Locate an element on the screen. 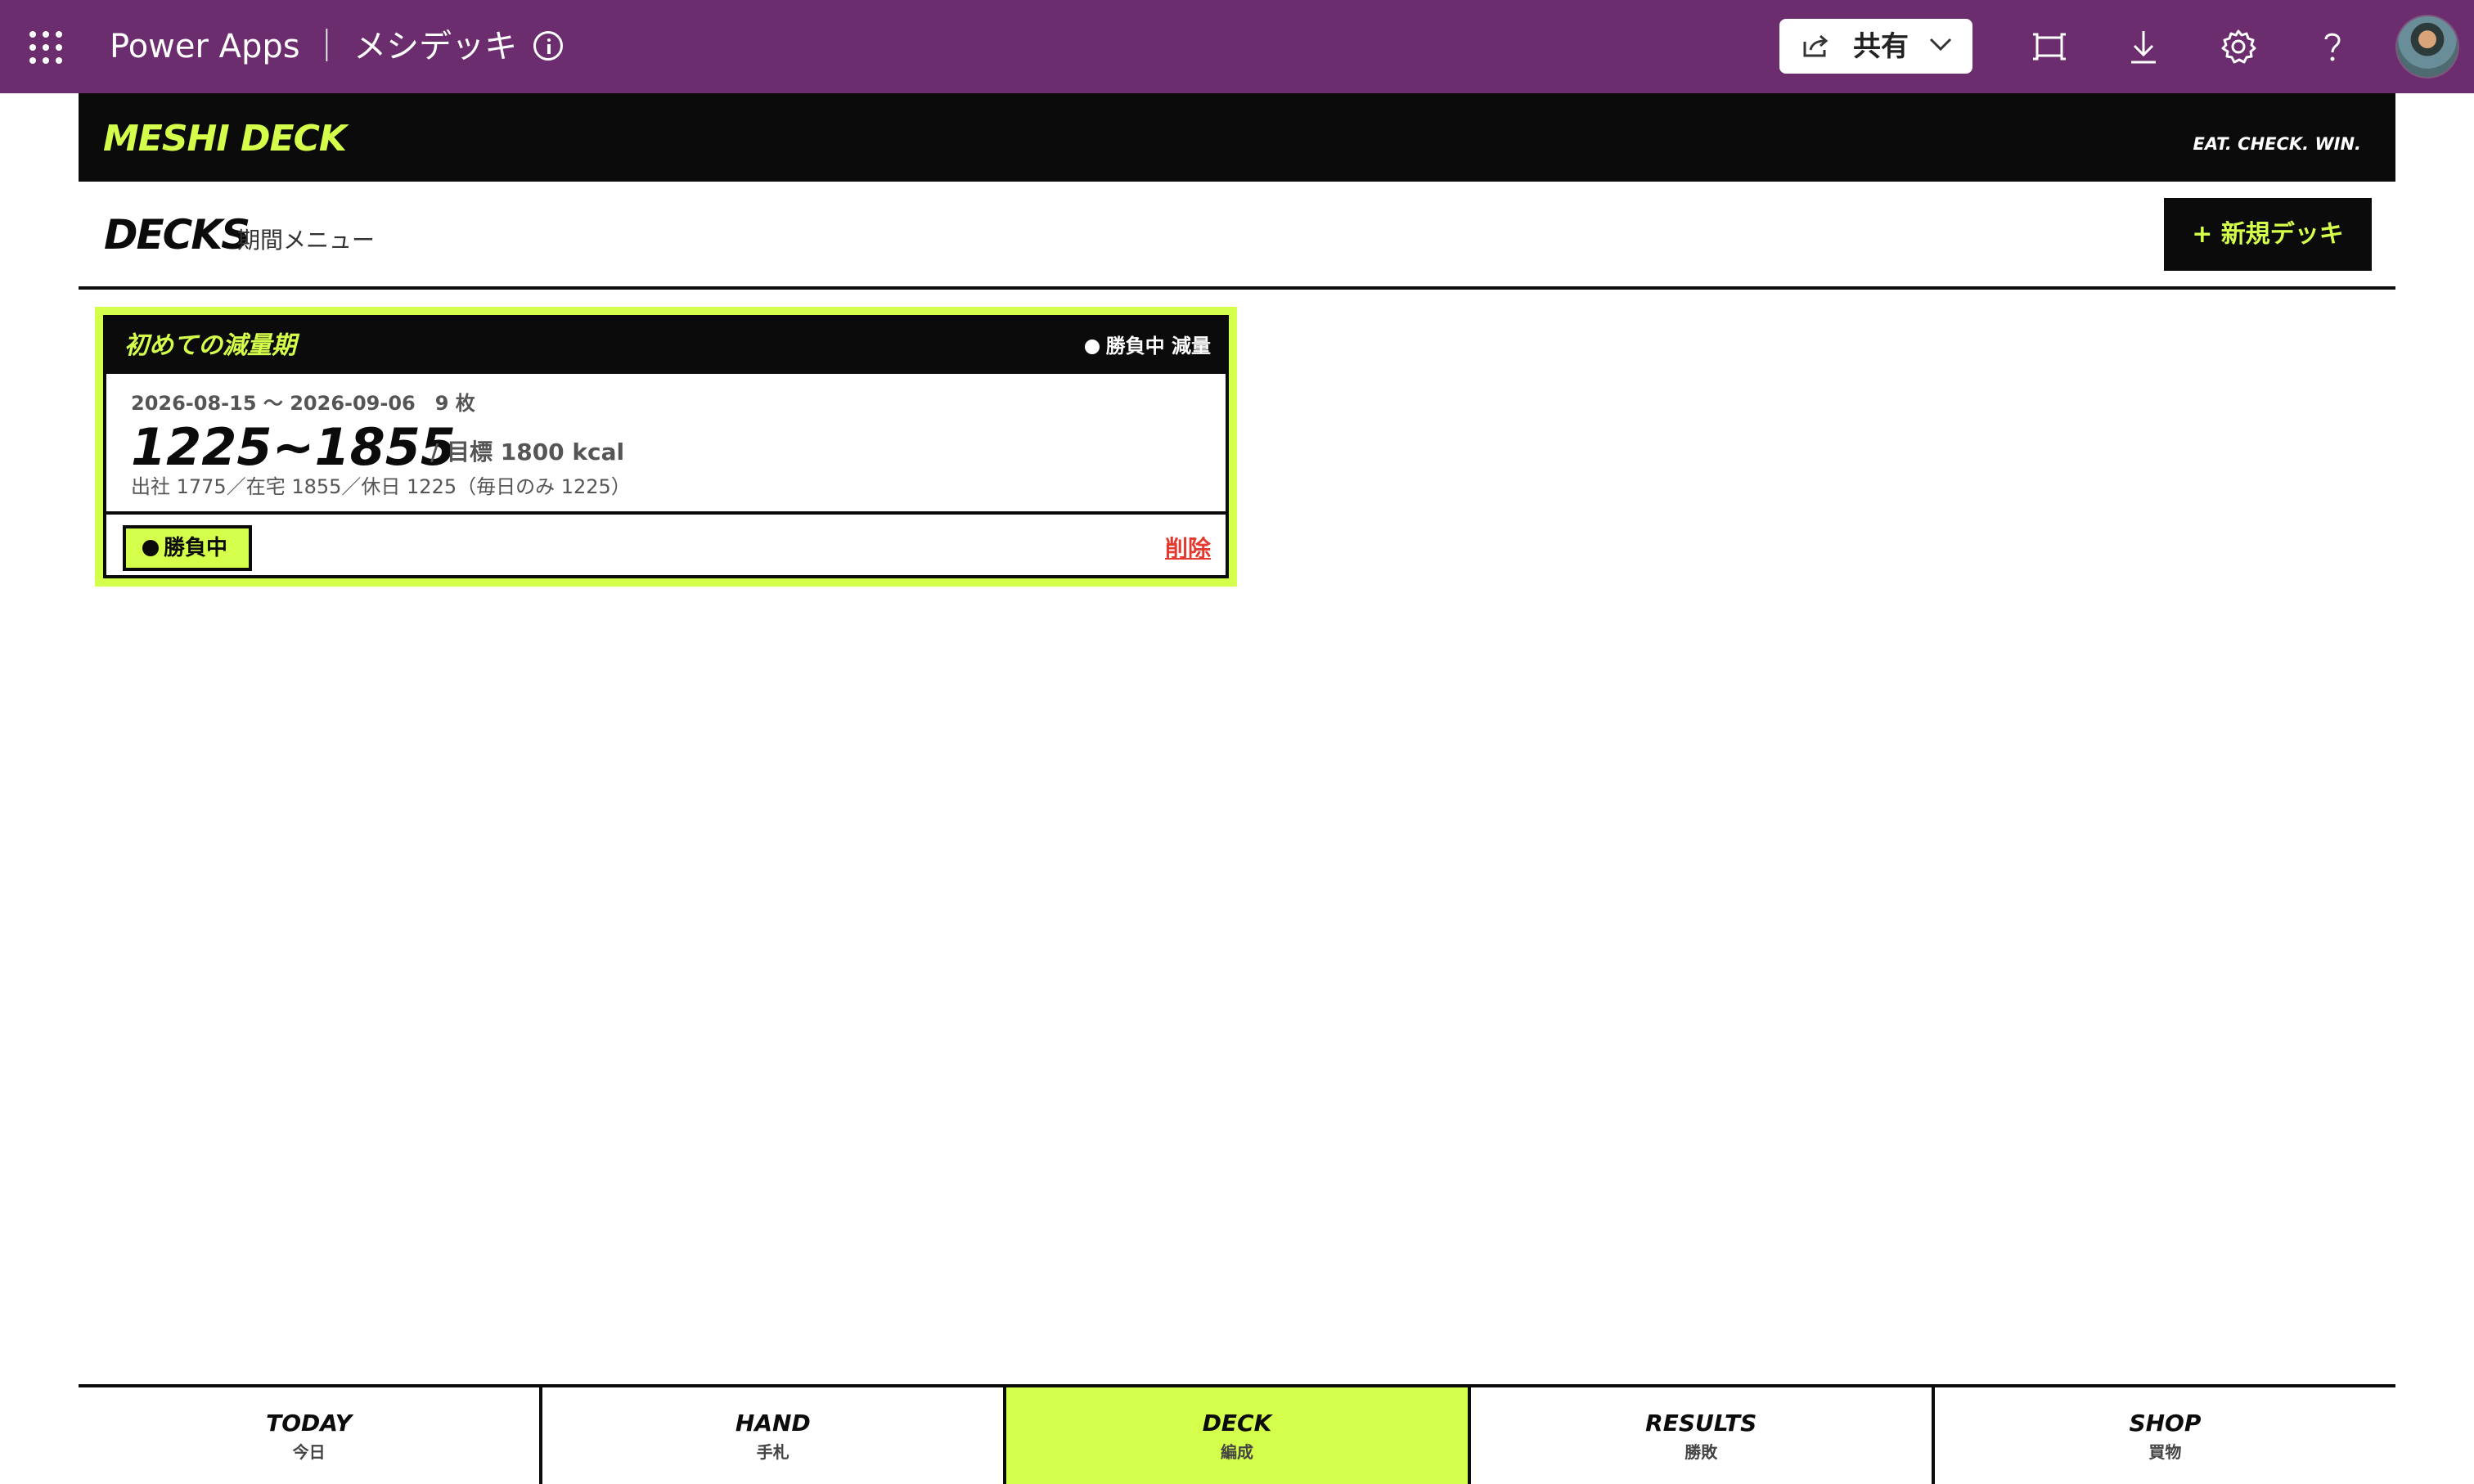 The width and height of the screenshot is (2474, 1484). share-button: 共有 is located at coordinates (1875, 46).